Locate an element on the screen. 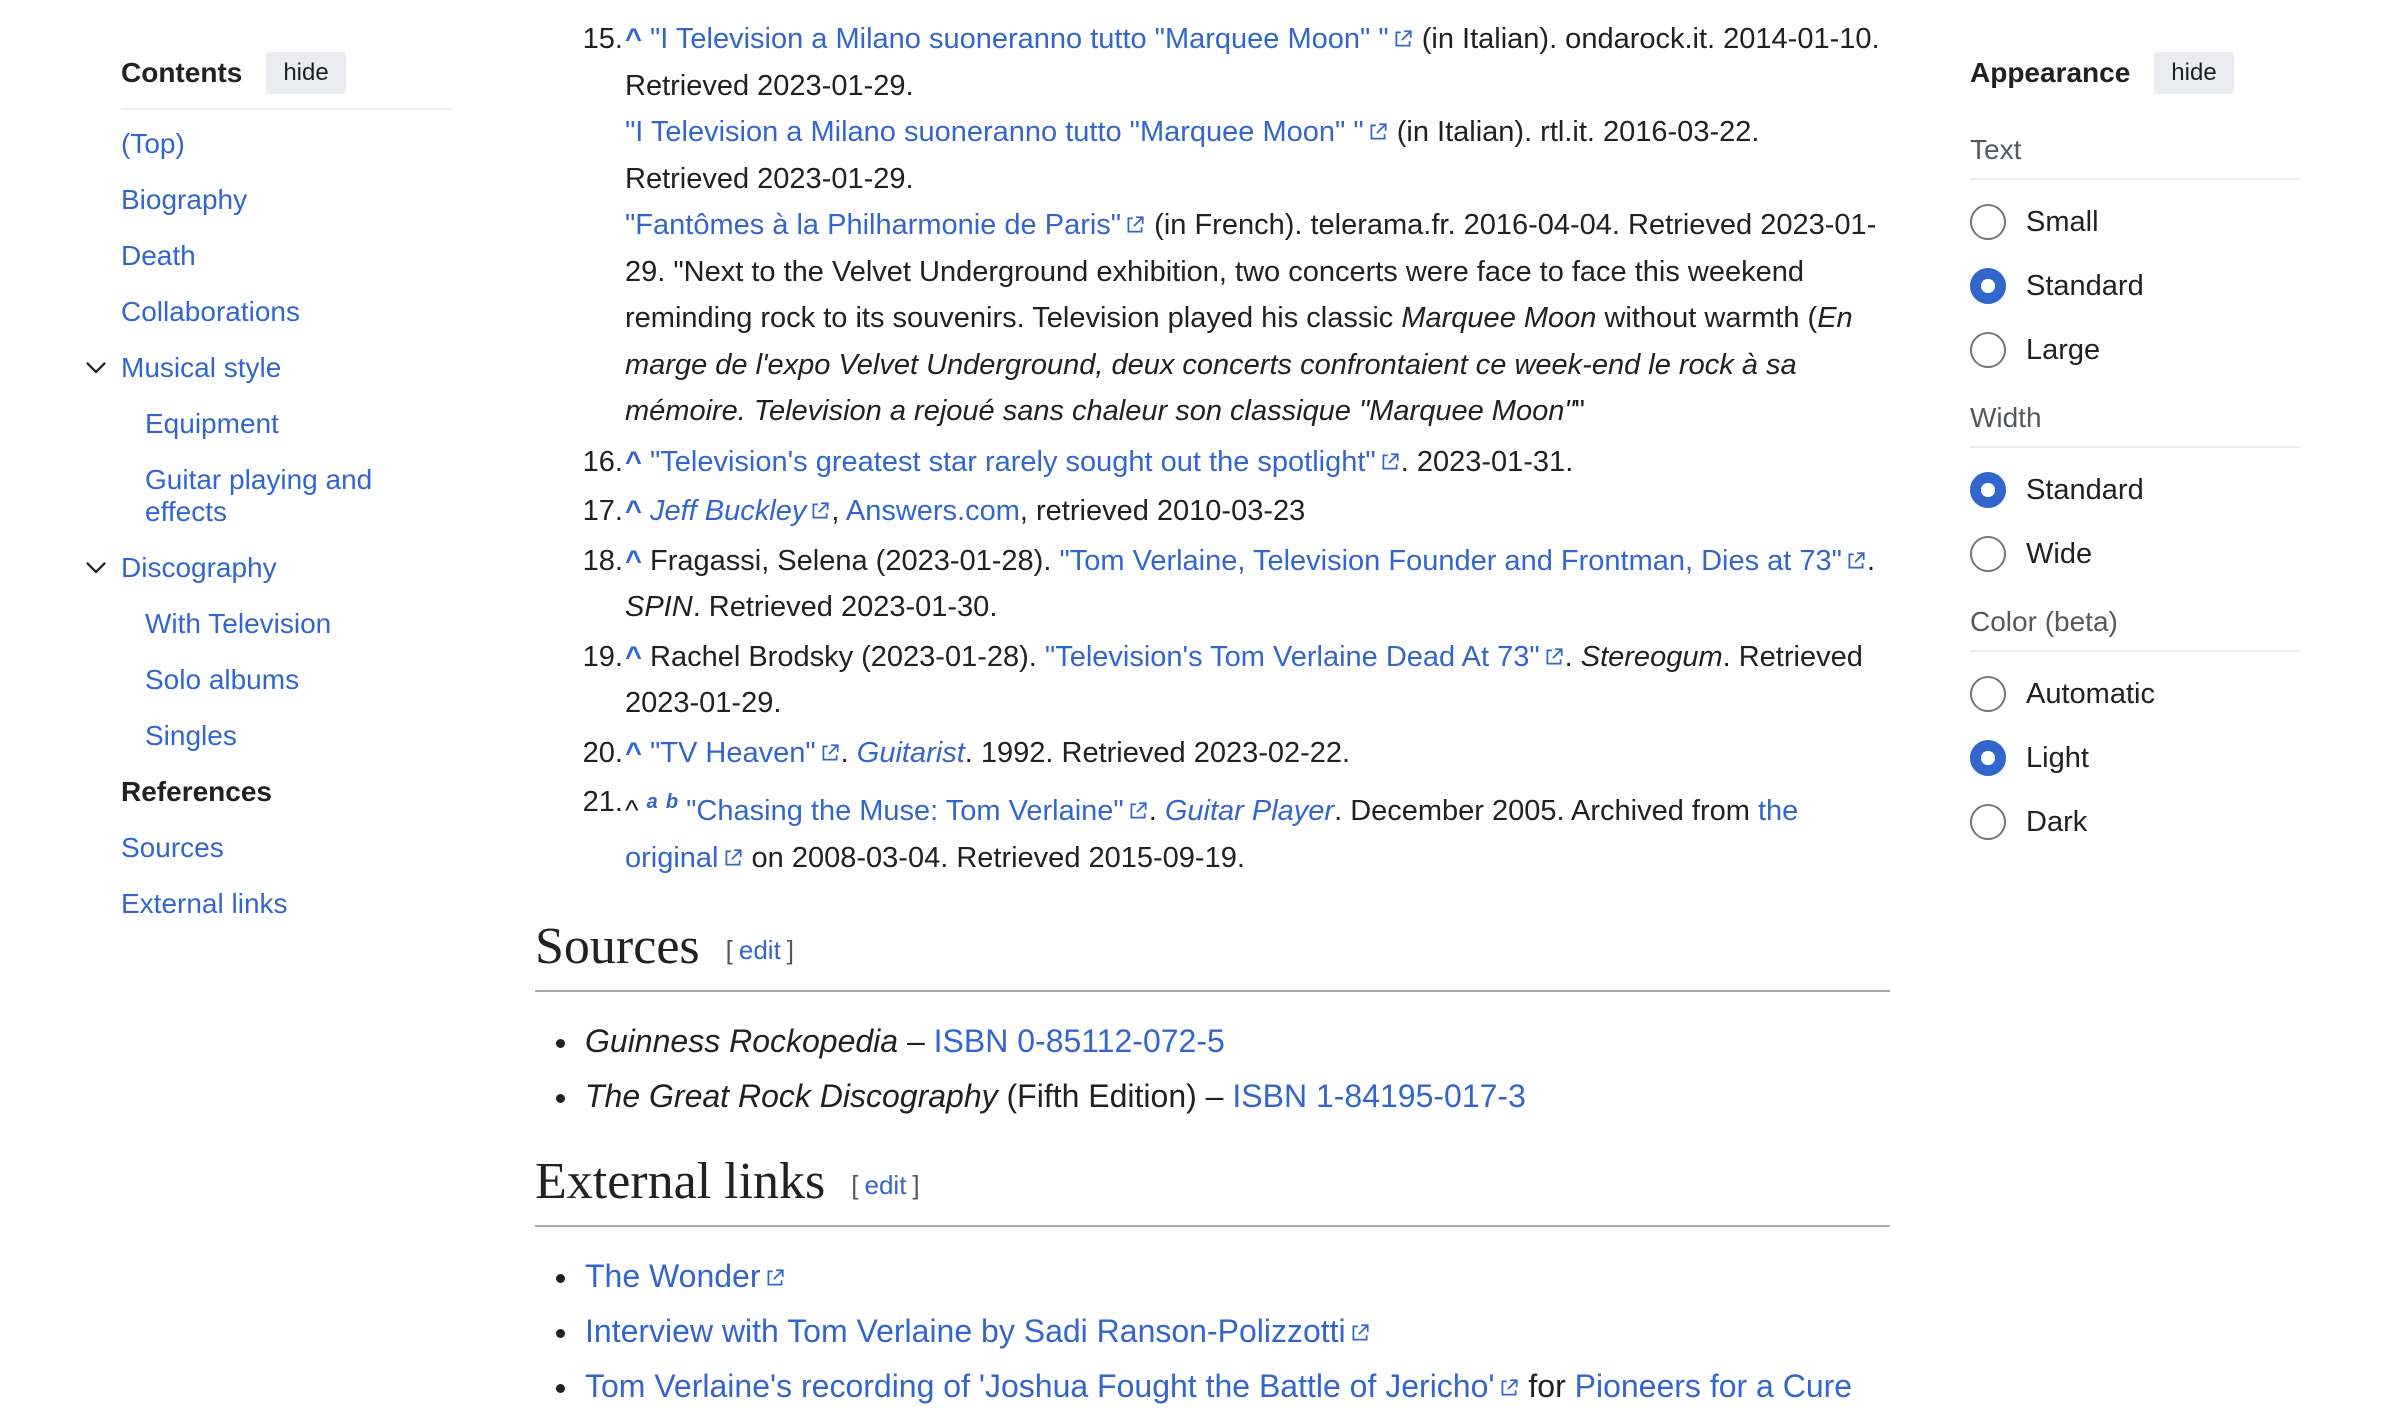  option-label: Wide is located at coordinates (2059, 553).